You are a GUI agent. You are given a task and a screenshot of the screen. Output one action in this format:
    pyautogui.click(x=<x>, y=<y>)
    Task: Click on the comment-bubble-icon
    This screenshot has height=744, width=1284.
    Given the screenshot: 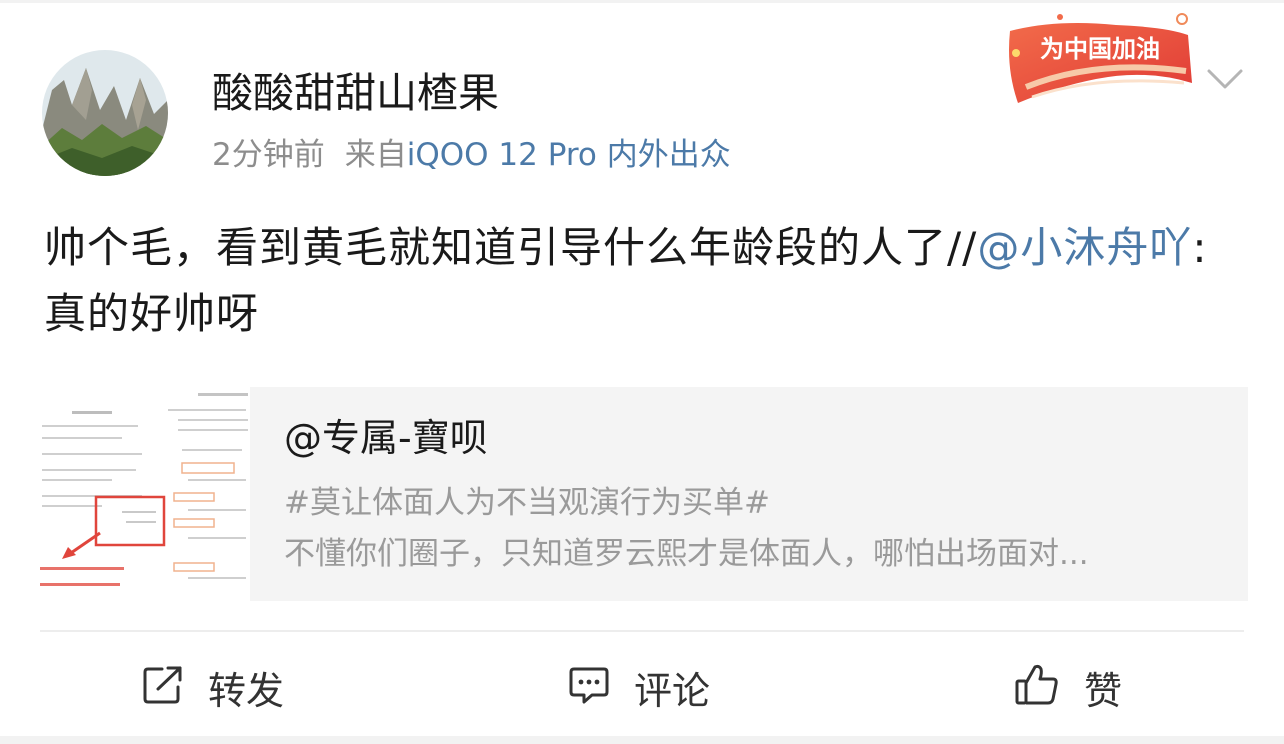 What is the action you would take?
    pyautogui.click(x=589, y=687)
    